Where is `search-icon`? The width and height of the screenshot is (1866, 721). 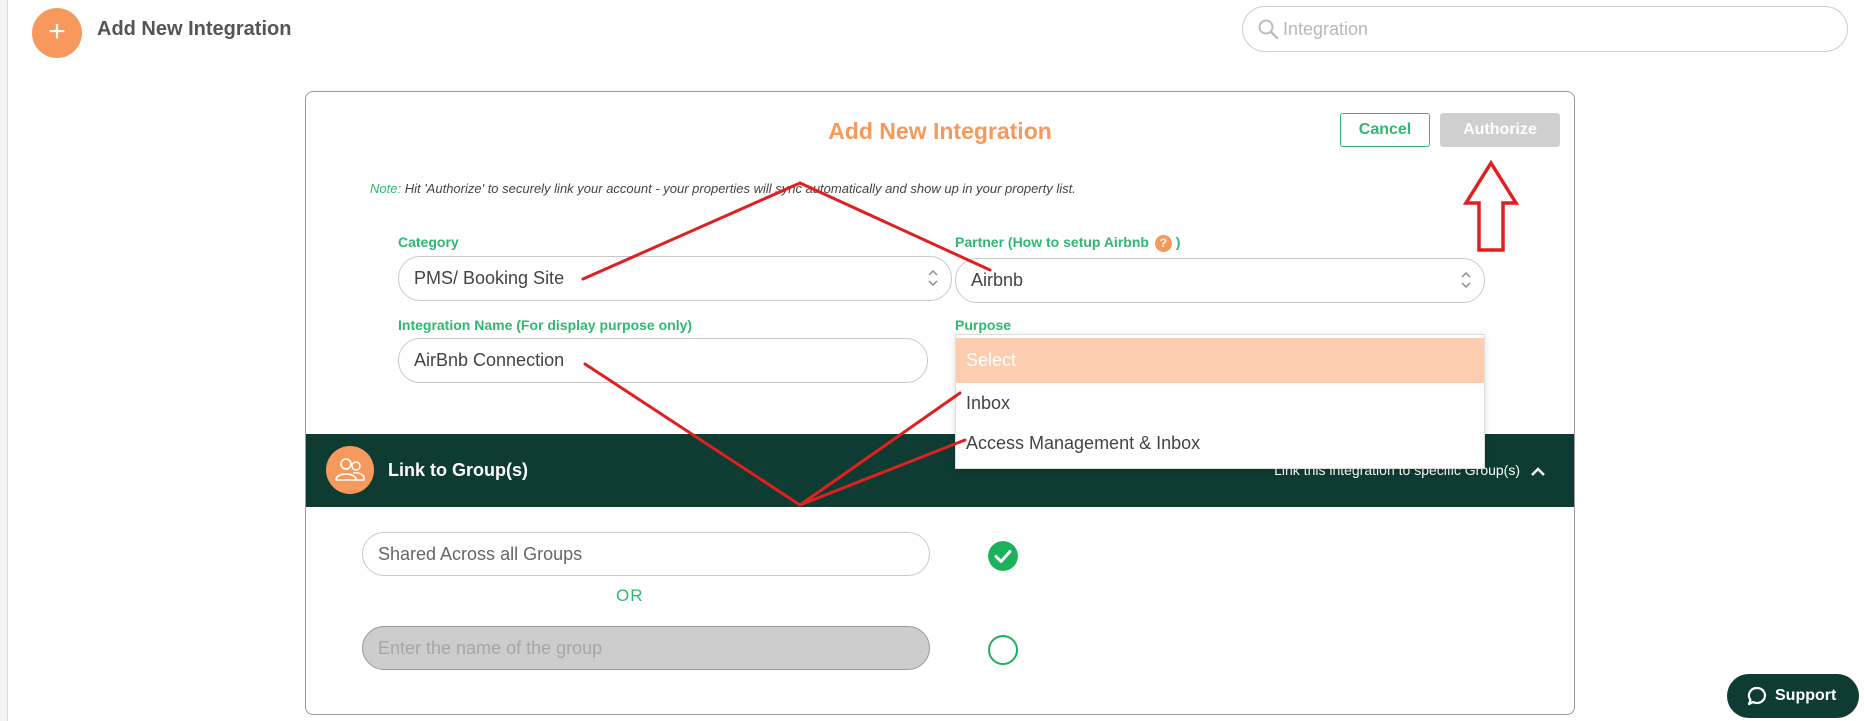
search-icon is located at coordinates (1268, 29).